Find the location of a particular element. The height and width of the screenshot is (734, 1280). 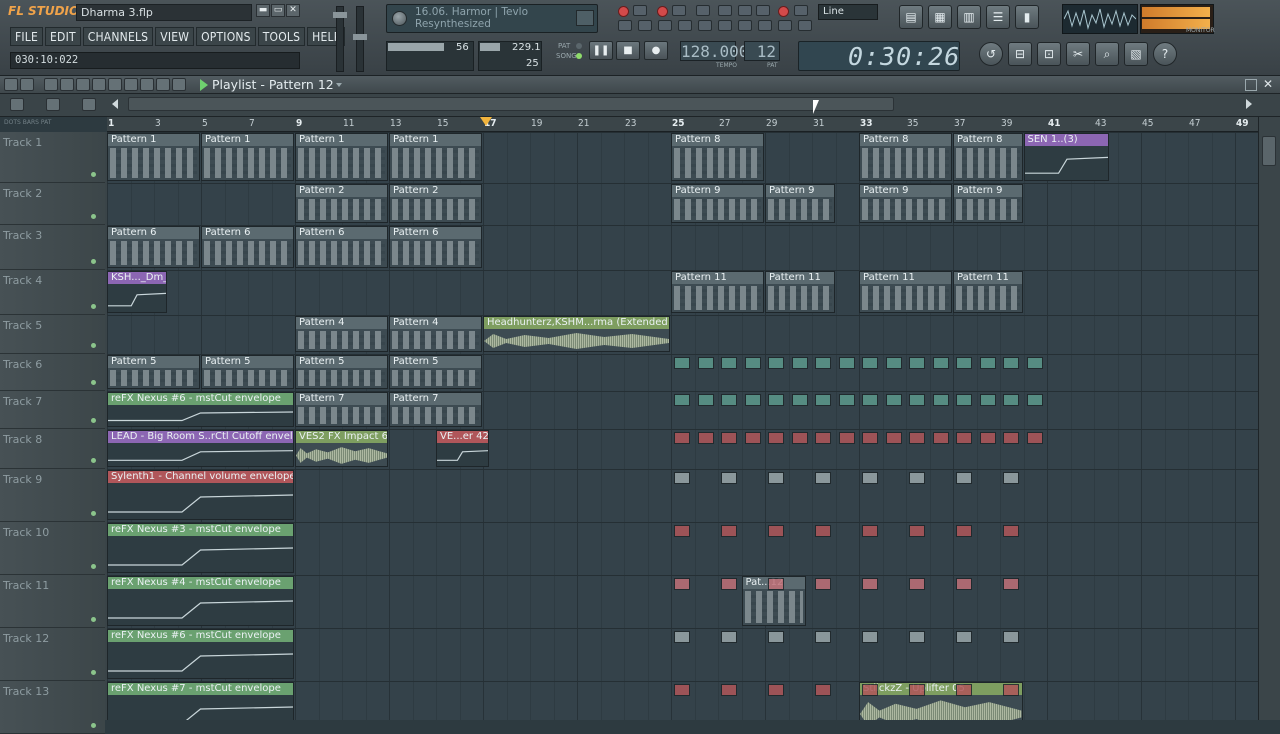

horizontal-scrollbar is located at coordinates (511, 104).